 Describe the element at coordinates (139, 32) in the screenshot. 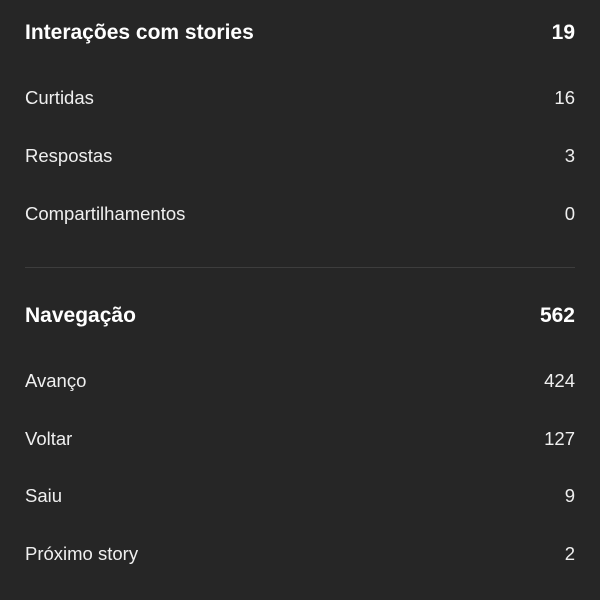

I see `stories-interactions-title: Interações com stories` at that location.